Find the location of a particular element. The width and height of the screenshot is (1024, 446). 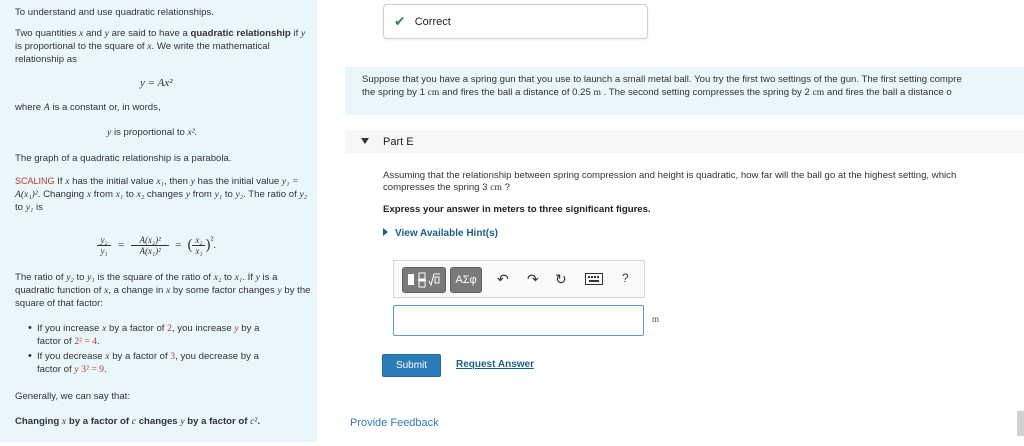

view-hints-link: View Available Hint(s) is located at coordinates (440, 233).